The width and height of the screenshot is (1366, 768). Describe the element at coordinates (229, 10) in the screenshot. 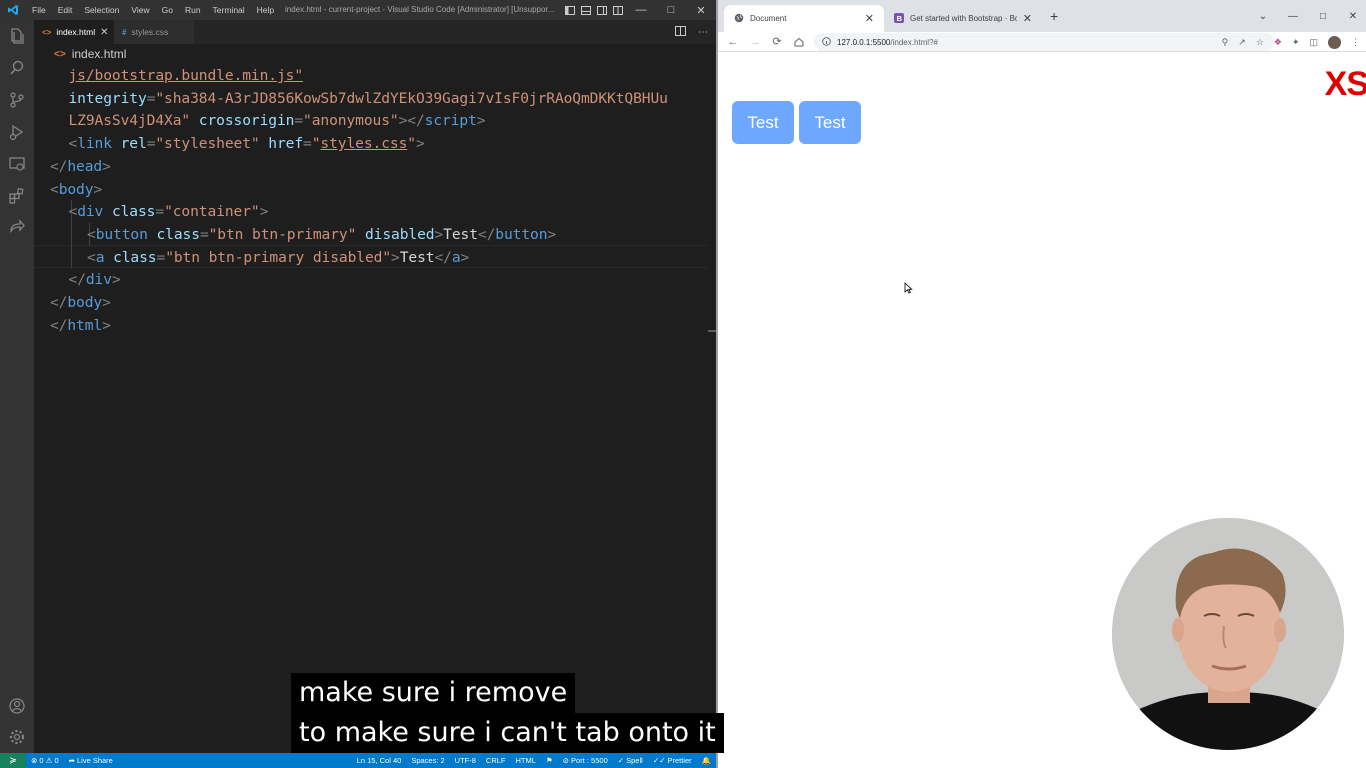

I see `menu-terminal: Terminal` at that location.